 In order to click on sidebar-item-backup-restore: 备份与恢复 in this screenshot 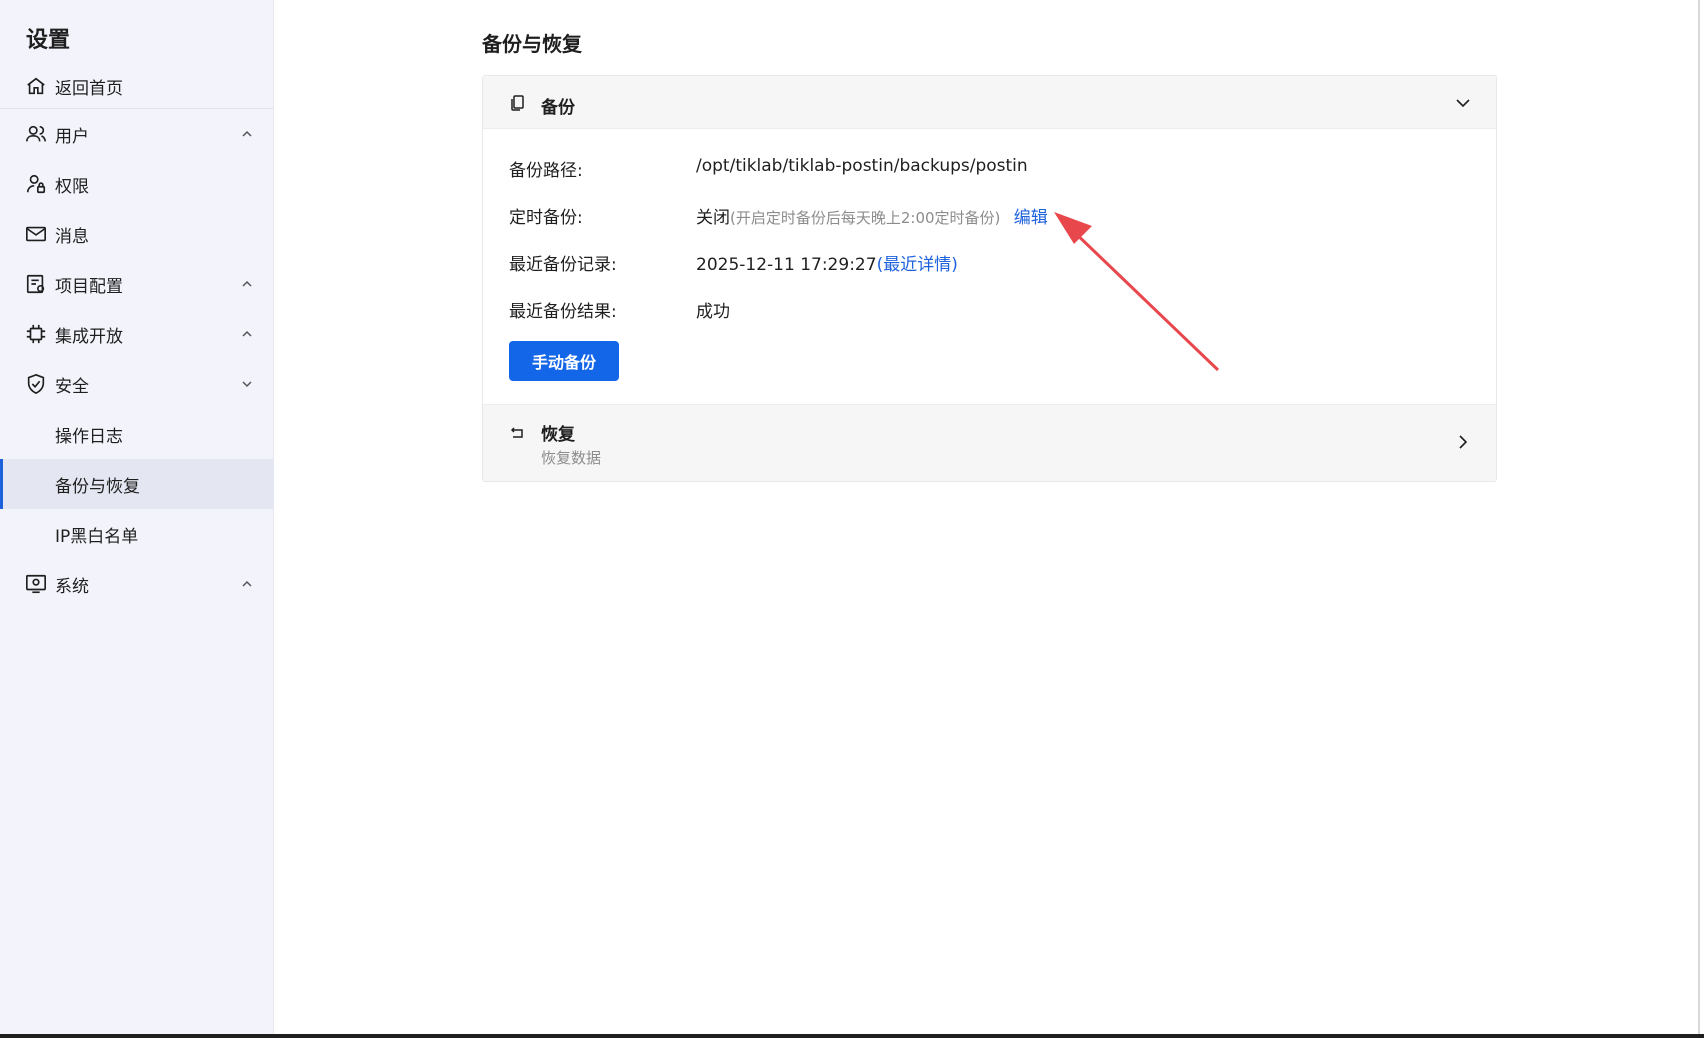, I will do `click(137, 484)`.